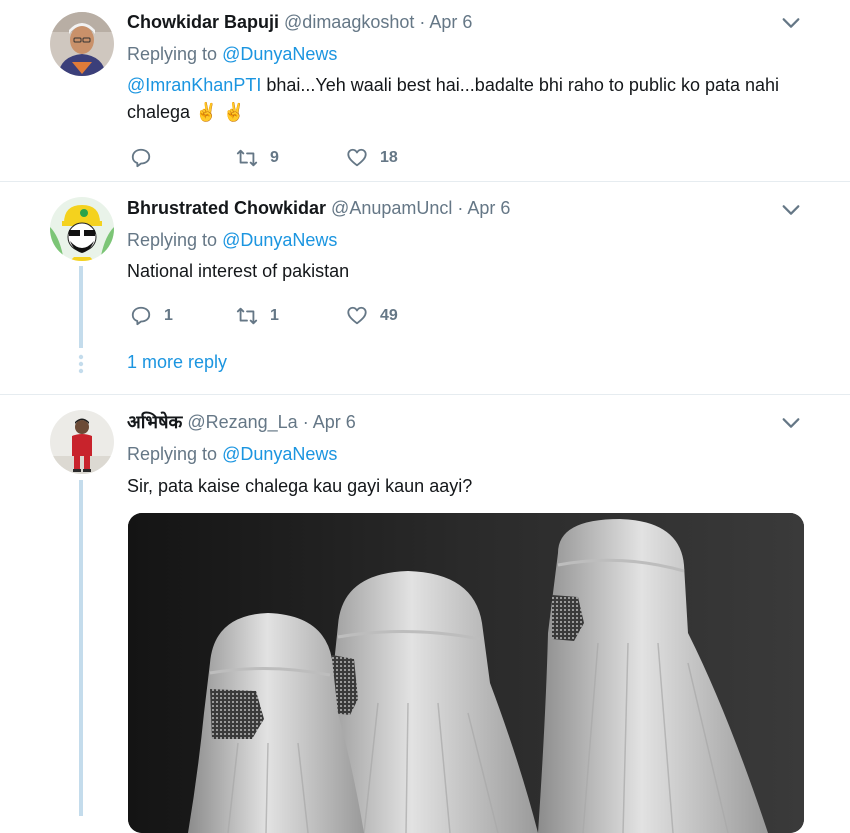 The image size is (850, 833). I want to click on display-name: Bhrustrated Chowkidar, so click(226, 208).